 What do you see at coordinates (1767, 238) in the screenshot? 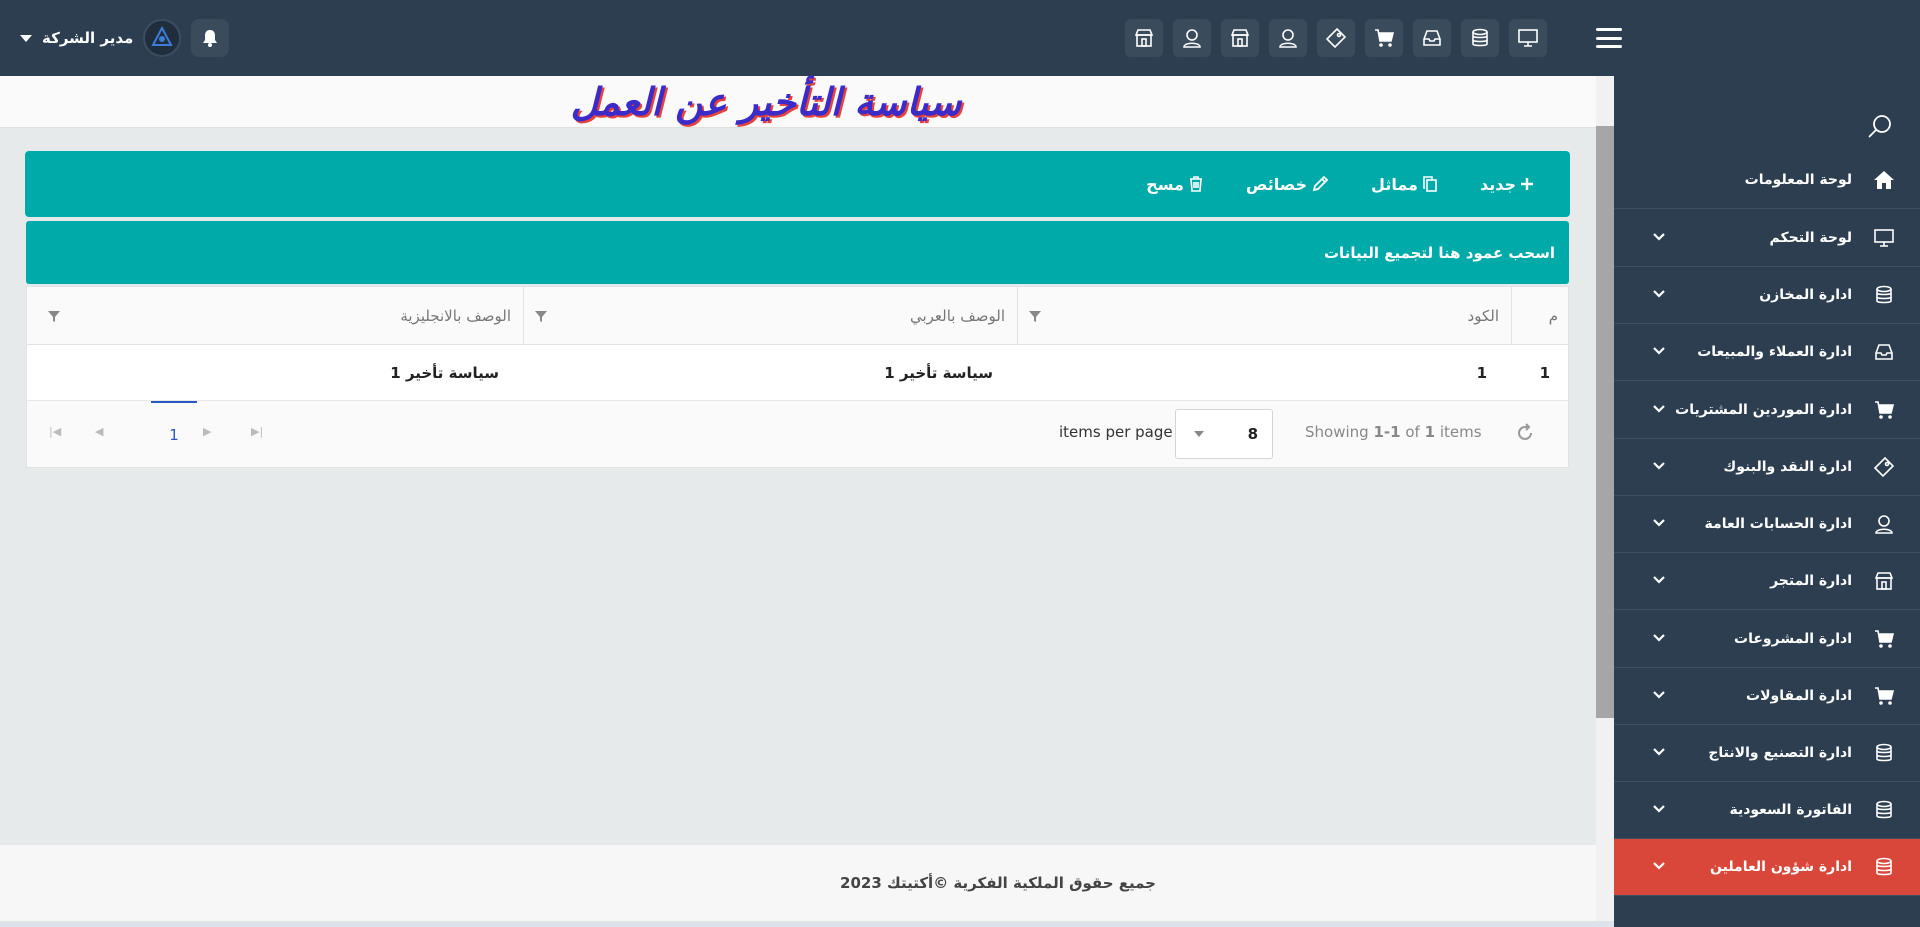
I see `sidebar-item: لوحة التحكم` at bounding box center [1767, 238].